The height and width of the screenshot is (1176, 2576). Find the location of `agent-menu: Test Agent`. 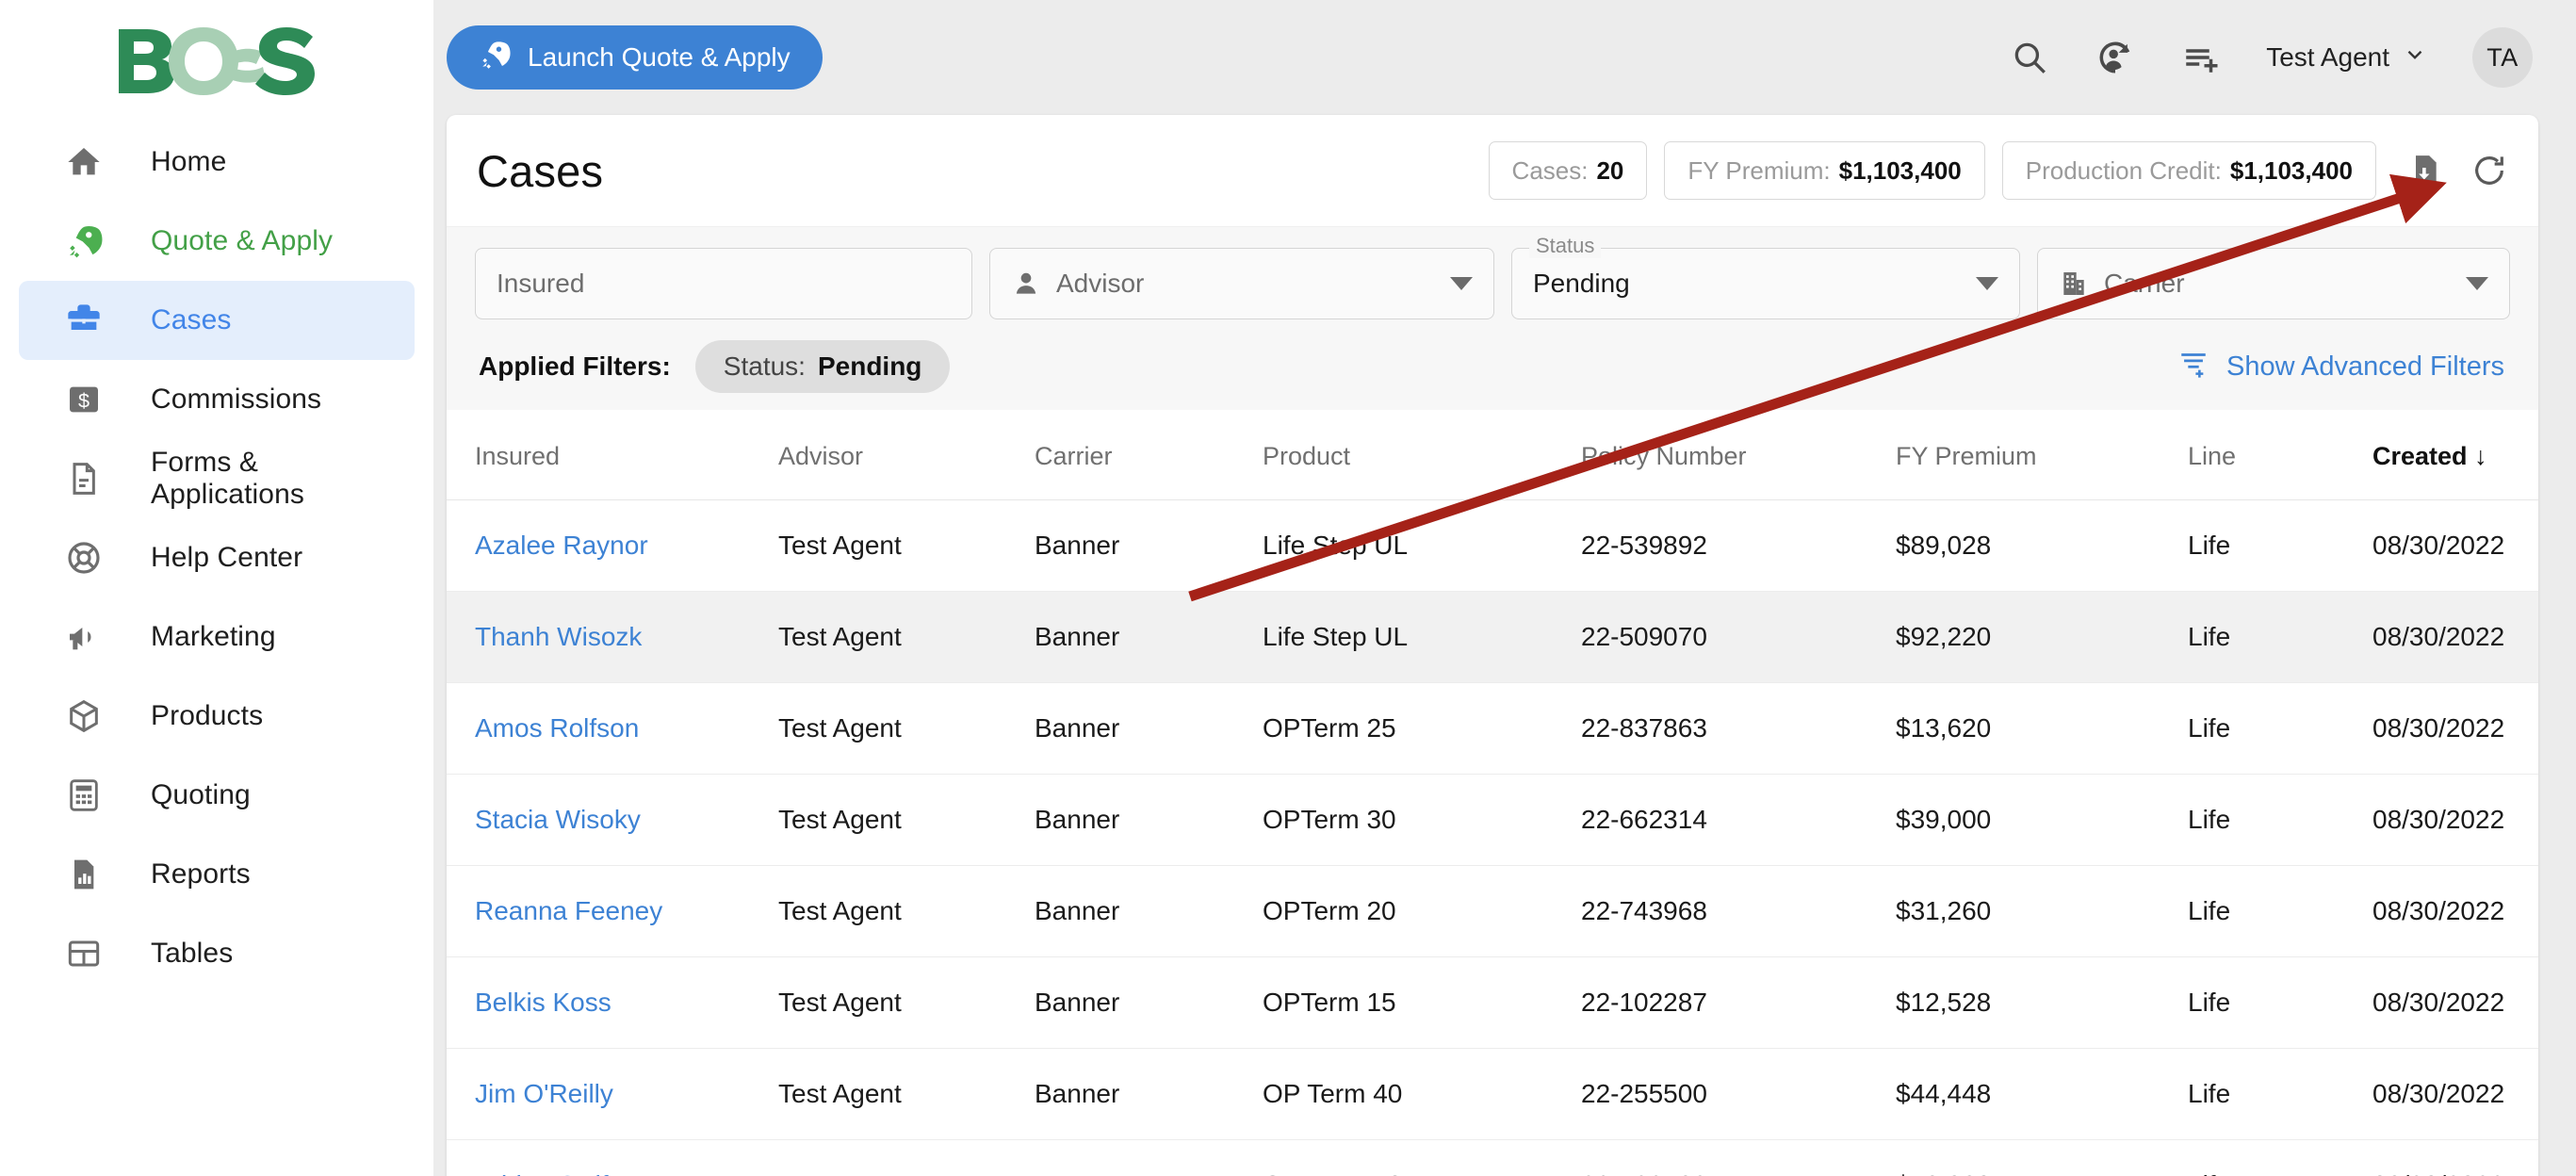

agent-menu: Test Agent is located at coordinates (2346, 58).